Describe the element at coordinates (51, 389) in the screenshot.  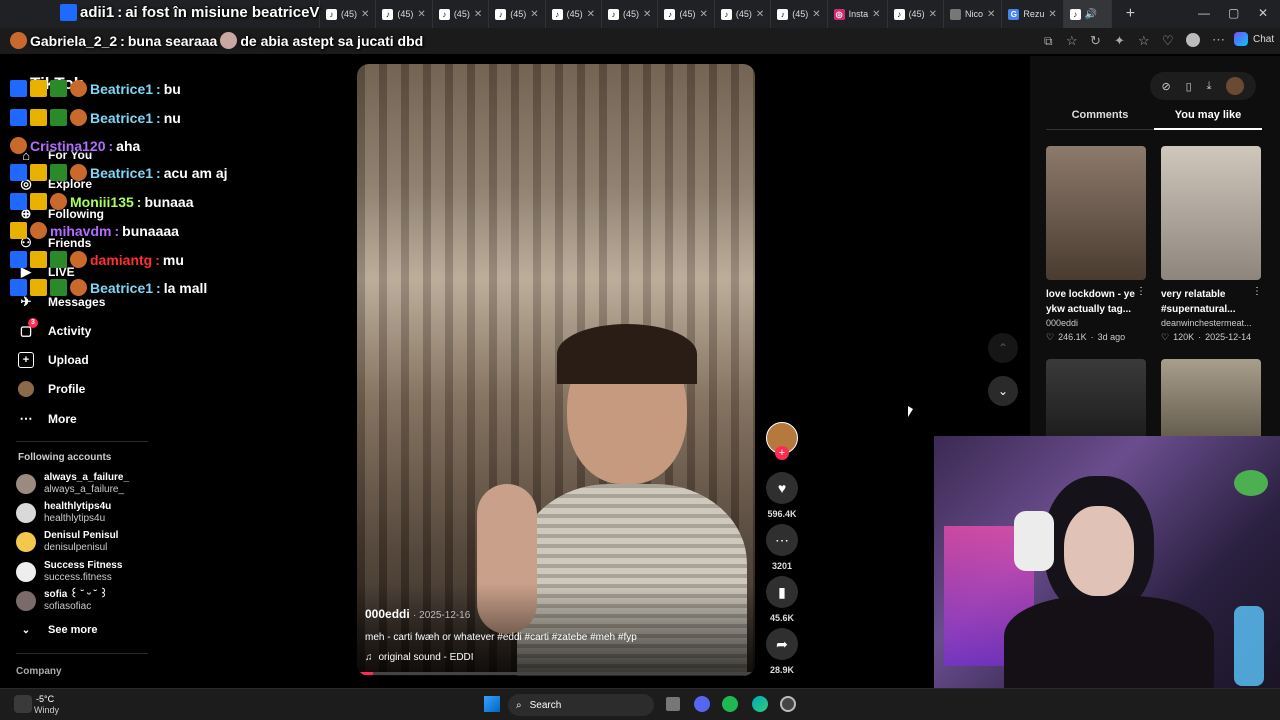
I see `sidebar-item-profile: Profile` at that location.